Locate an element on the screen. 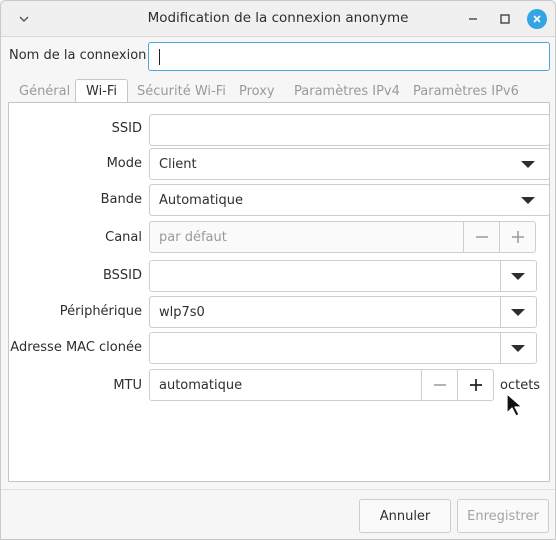 This screenshot has width=556, height=540. close-button is located at coordinates (537, 19).